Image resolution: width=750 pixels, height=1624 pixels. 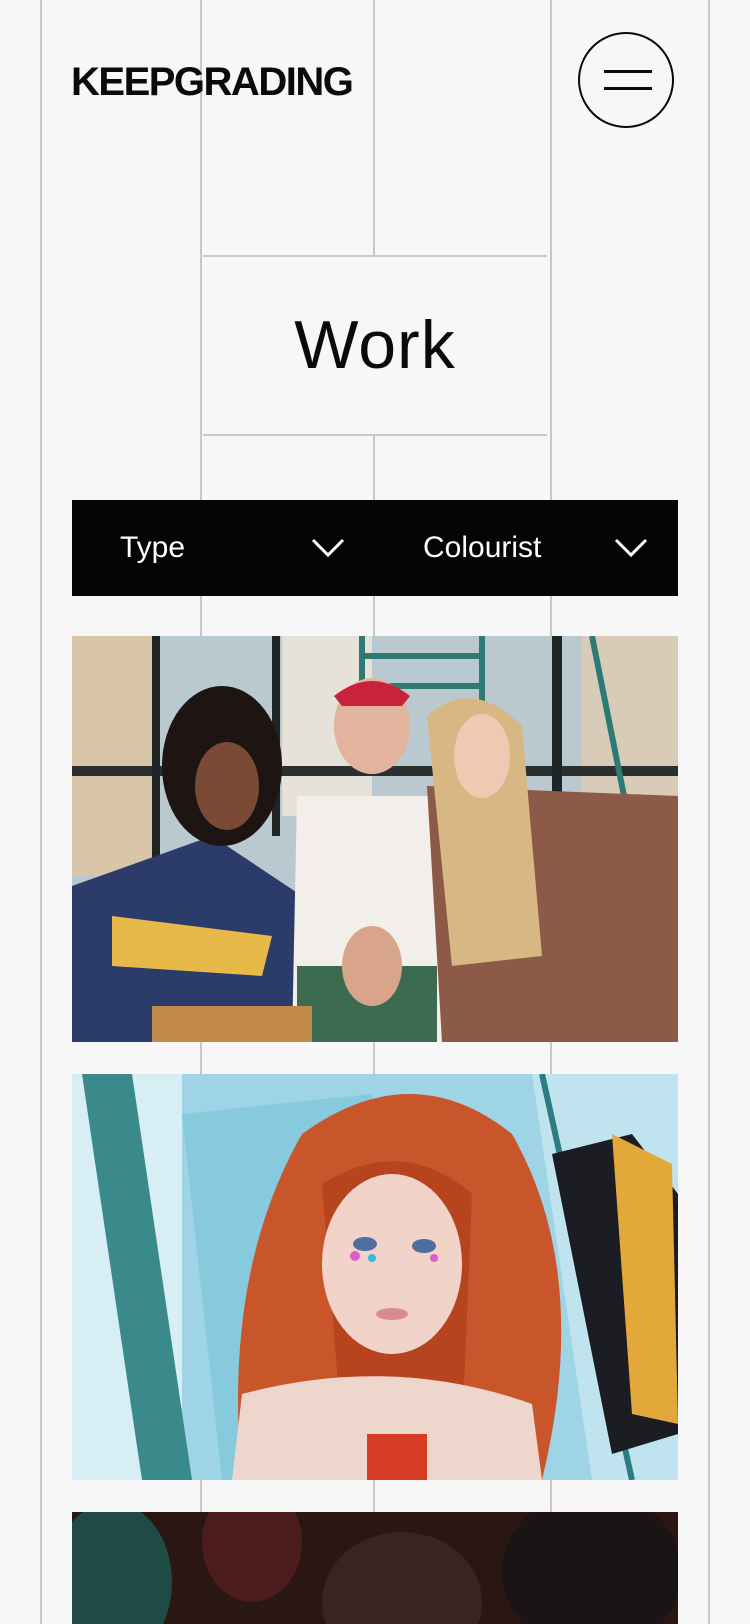 What do you see at coordinates (482, 547) in the screenshot?
I see `colourist-filter-label: Colourist` at bounding box center [482, 547].